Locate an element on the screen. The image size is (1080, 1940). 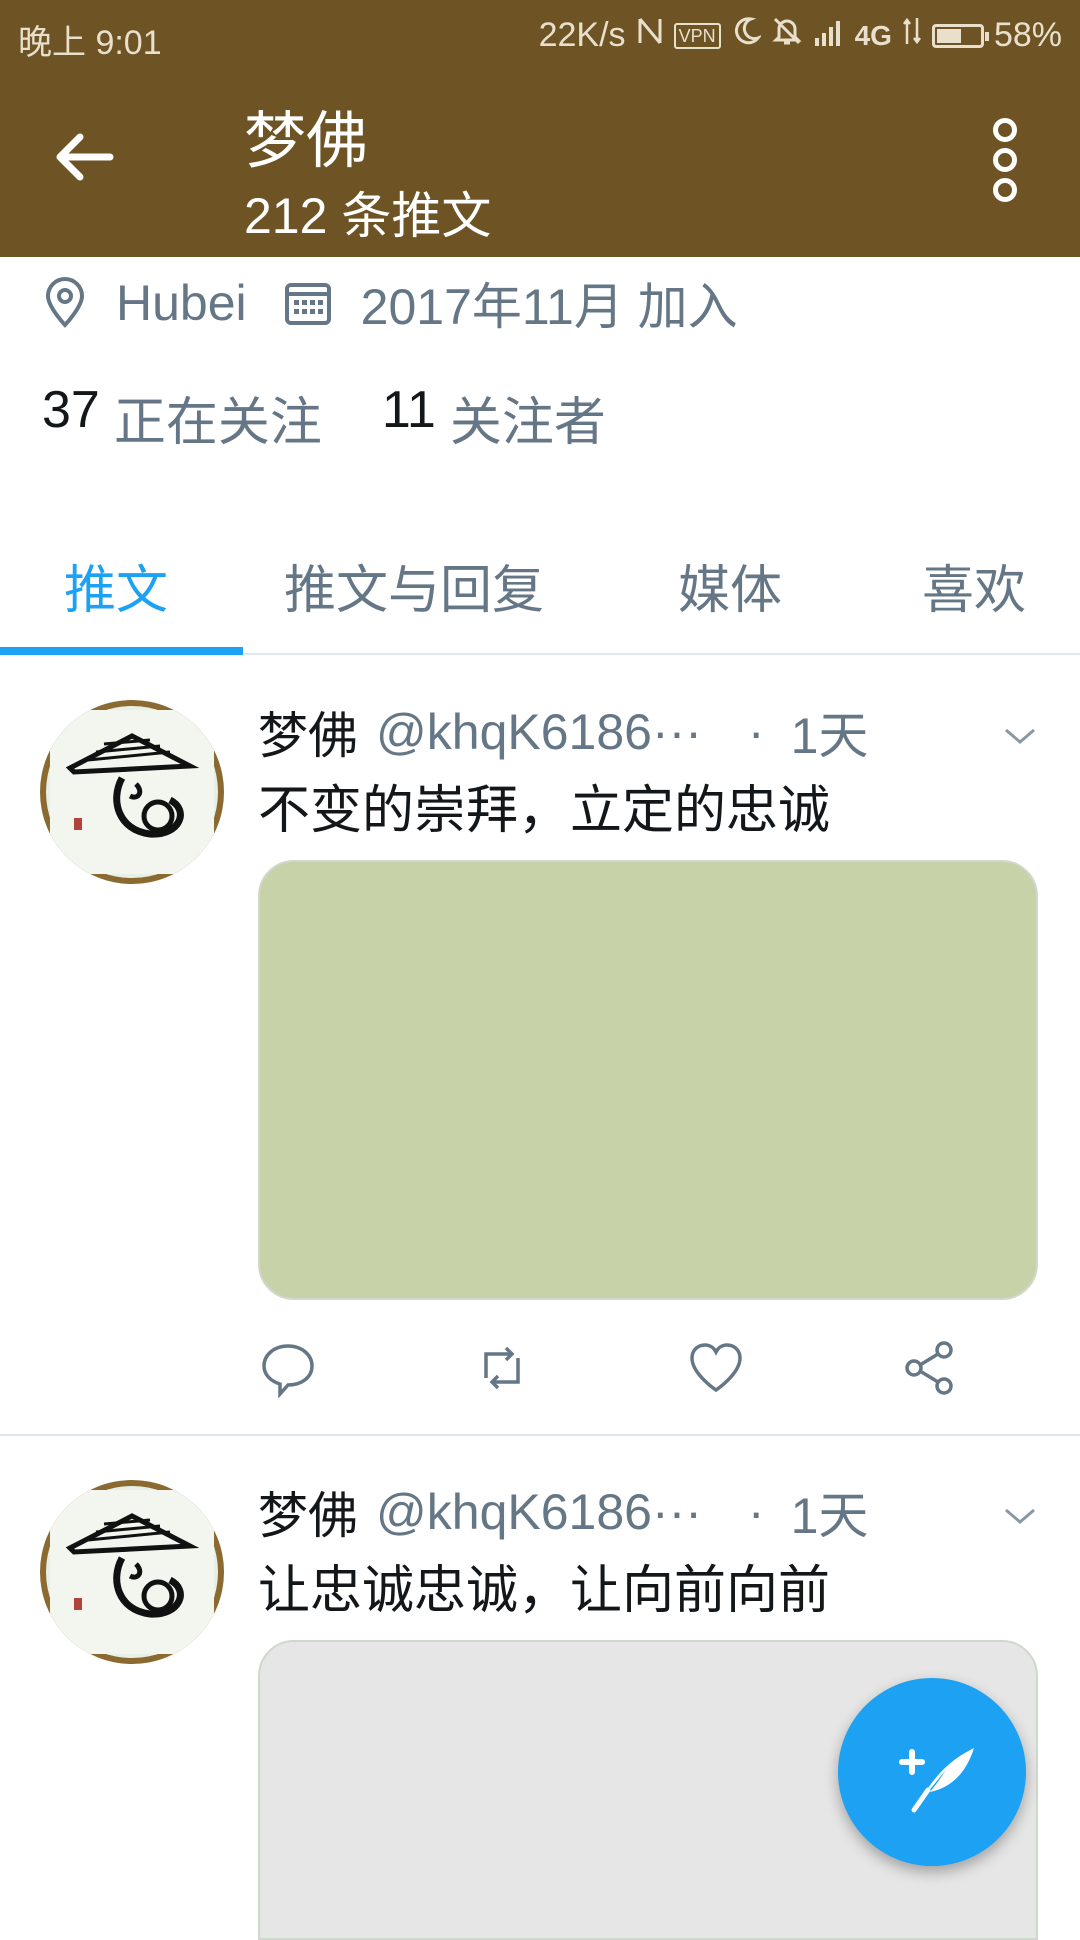
net-speed: 22K/s is located at coordinates (582, 35).